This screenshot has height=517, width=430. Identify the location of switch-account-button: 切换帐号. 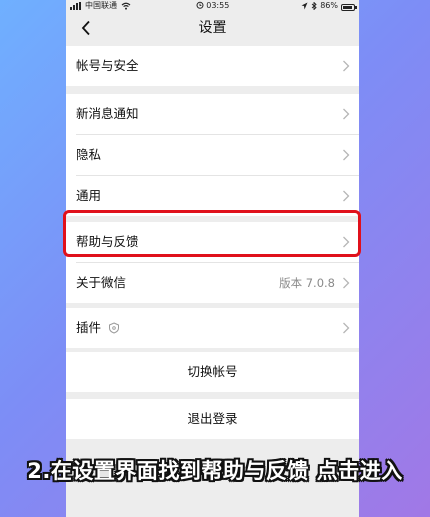
(212, 372).